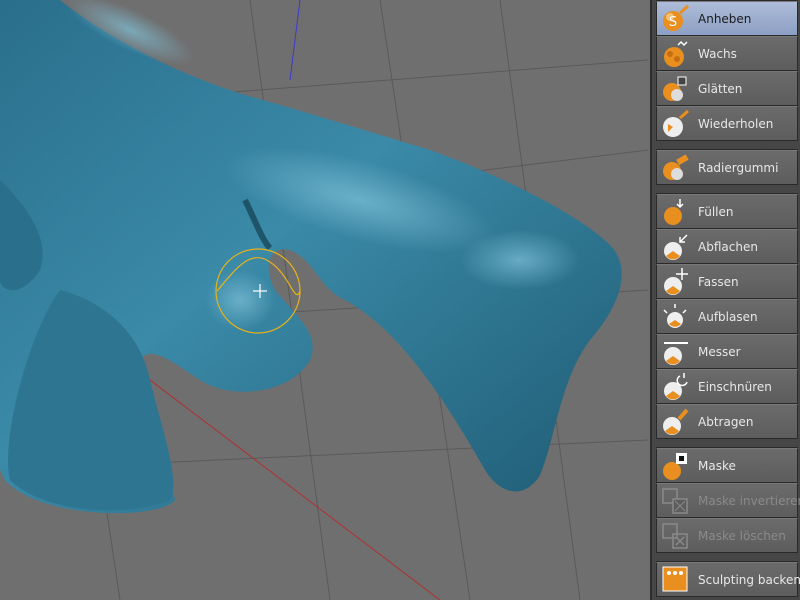  I want to click on tool-fassen-button: Fassen, so click(727, 281).